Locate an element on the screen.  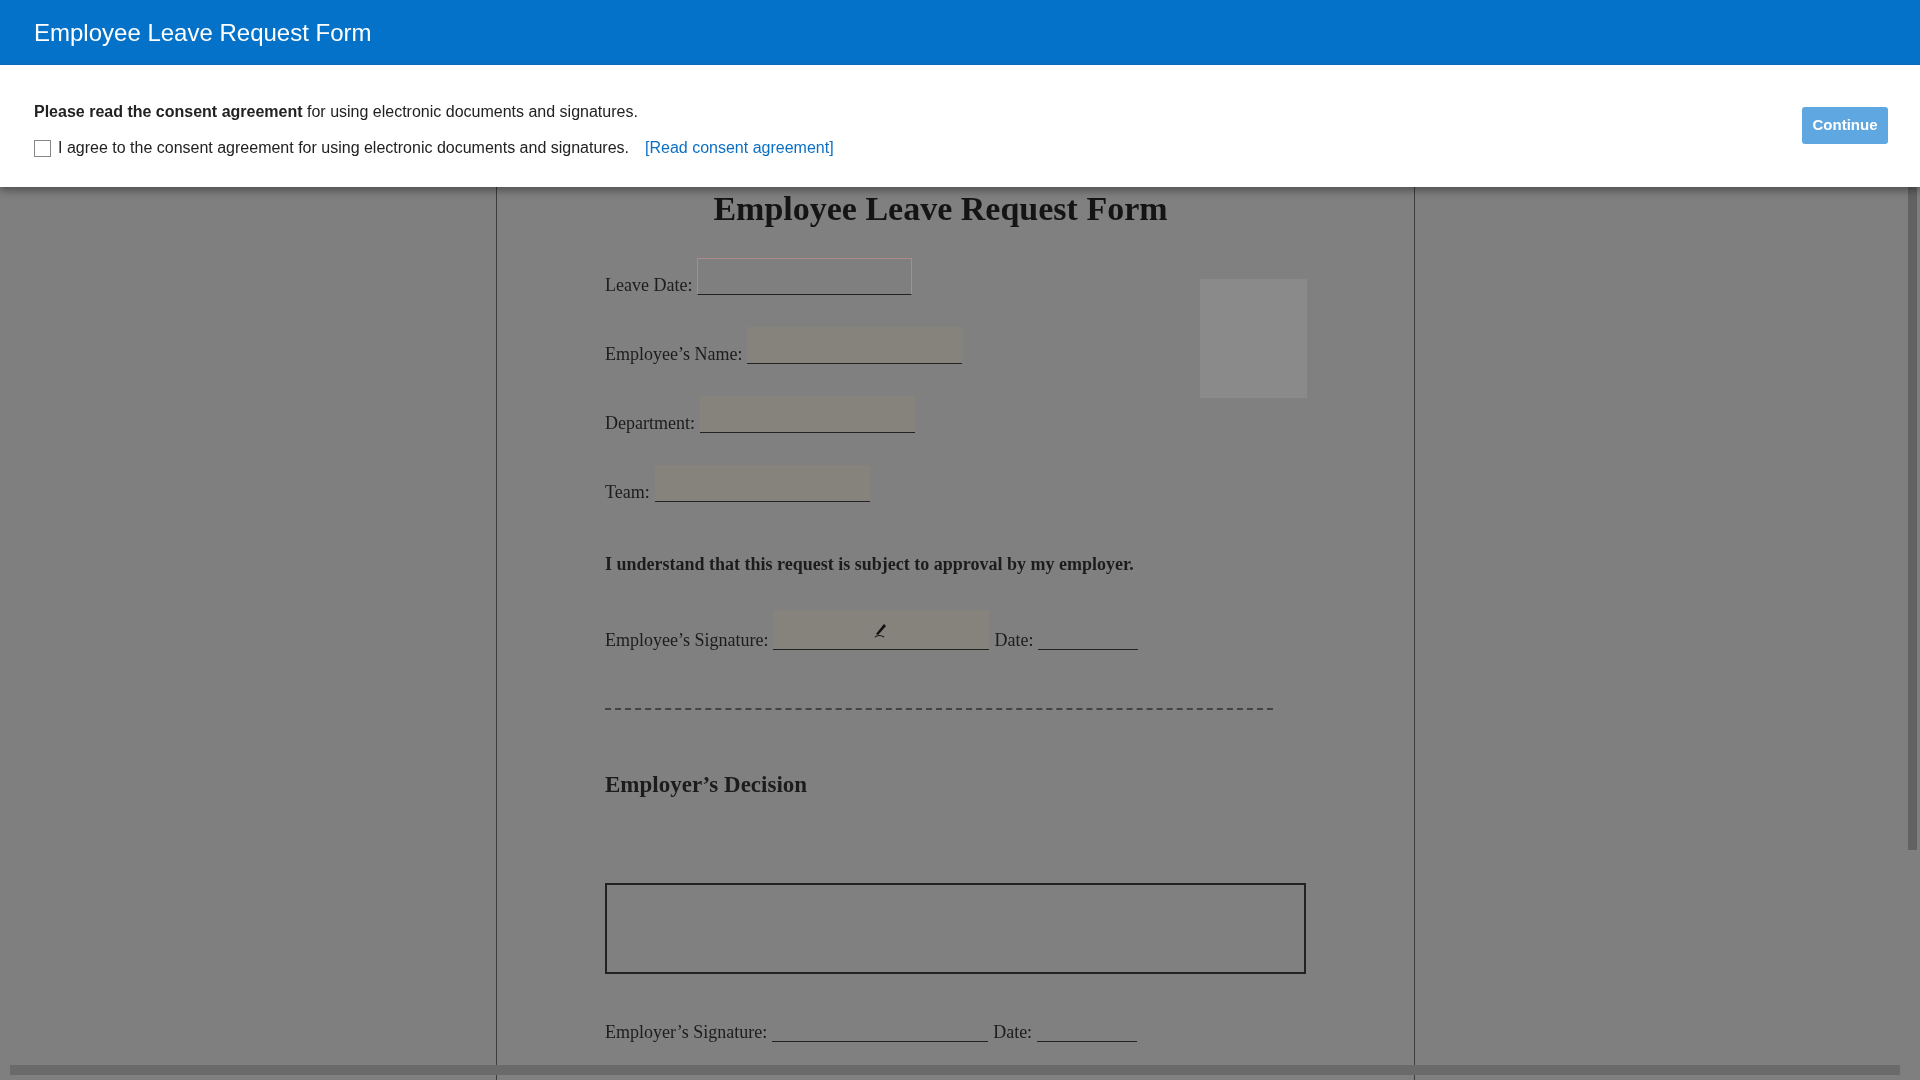
consent-checkbox is located at coordinates (42, 148).